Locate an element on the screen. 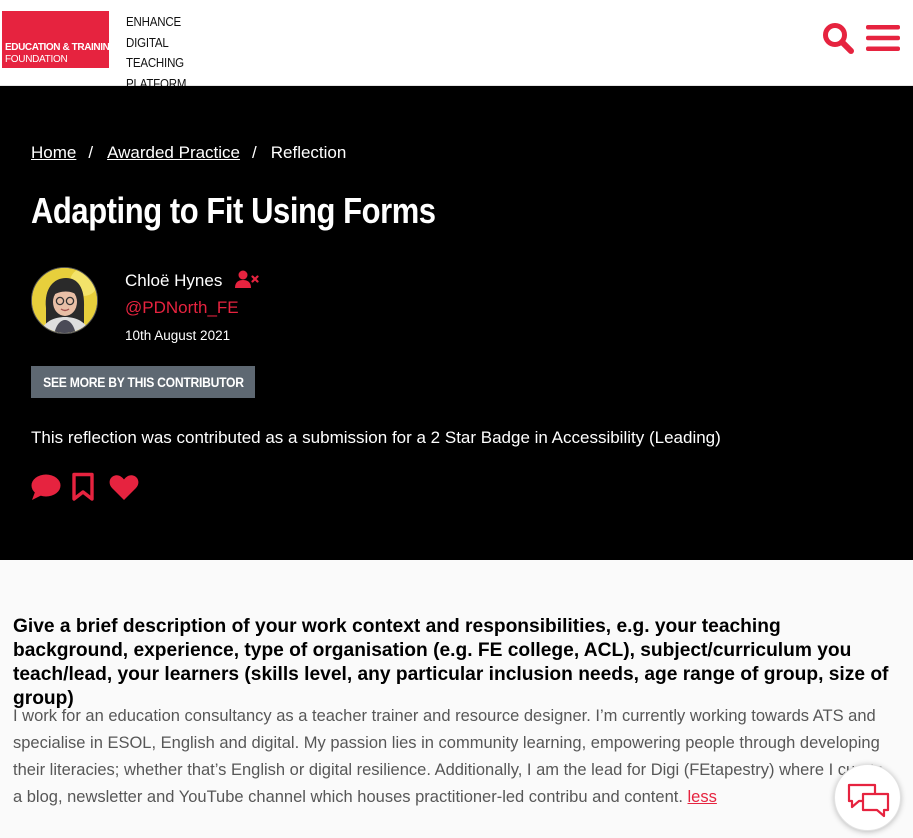 This screenshot has height=838, width=913. breadcrumb-current: Reflection is located at coordinates (308, 152).